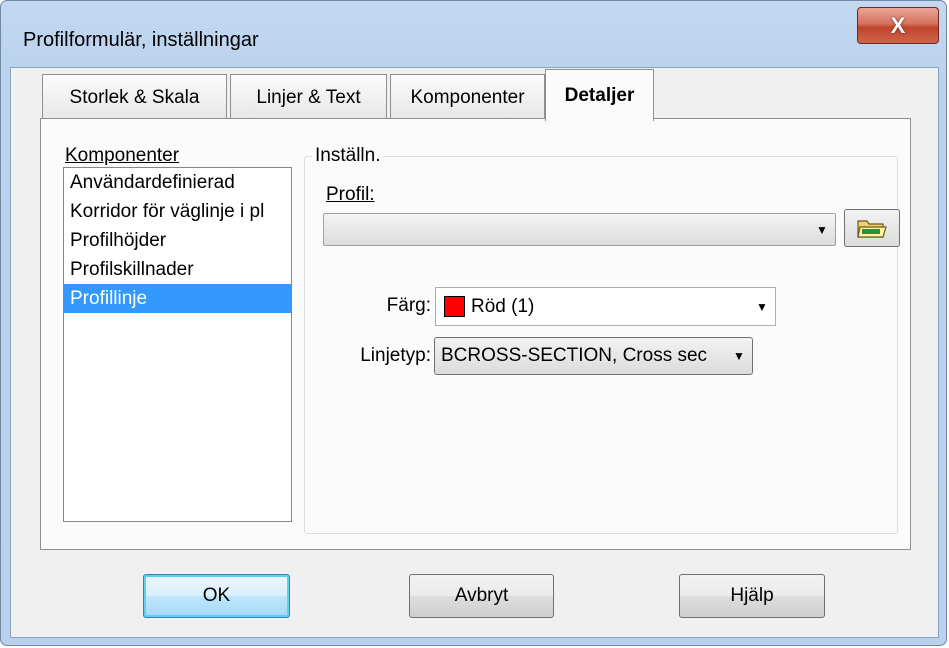 The width and height of the screenshot is (949, 648). What do you see at coordinates (605, 306) in the screenshot?
I see `color-dropdown: Röd (1) ▼` at bounding box center [605, 306].